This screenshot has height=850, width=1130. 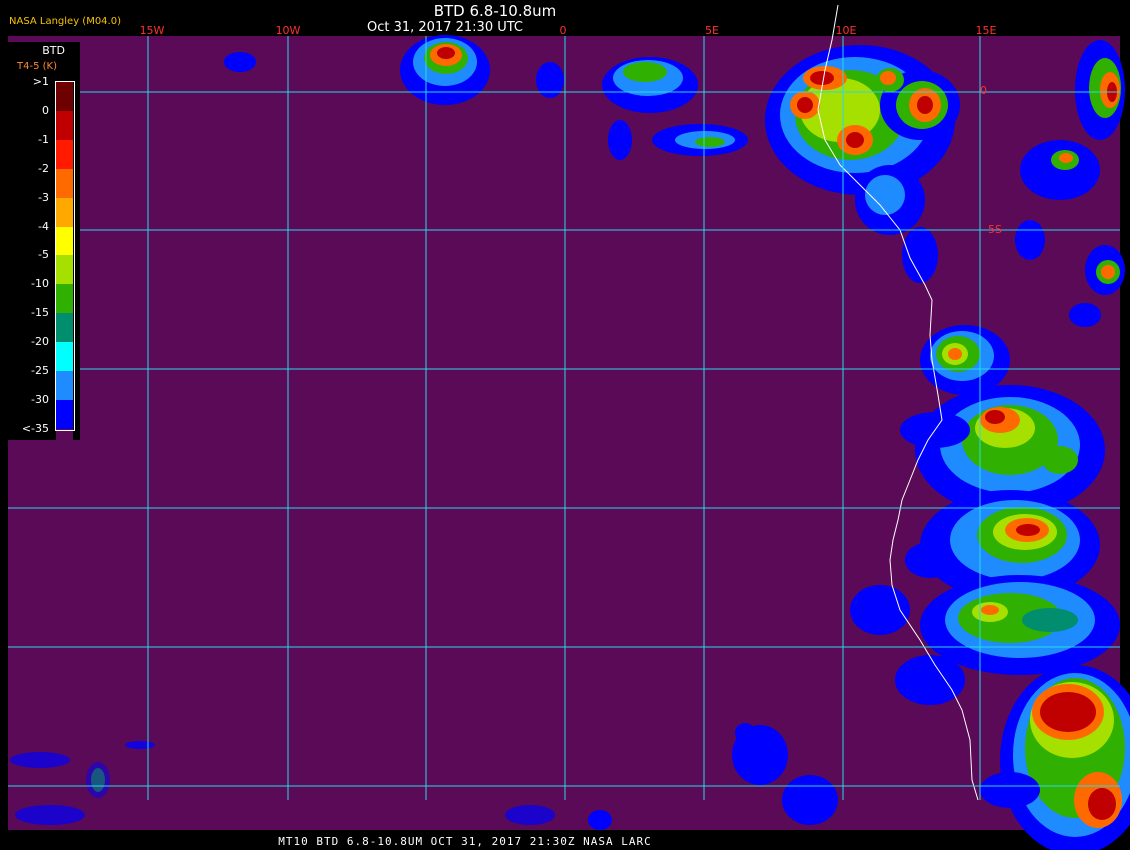 What do you see at coordinates (40, 284) in the screenshot?
I see `legend-tick-label: -10` at bounding box center [40, 284].